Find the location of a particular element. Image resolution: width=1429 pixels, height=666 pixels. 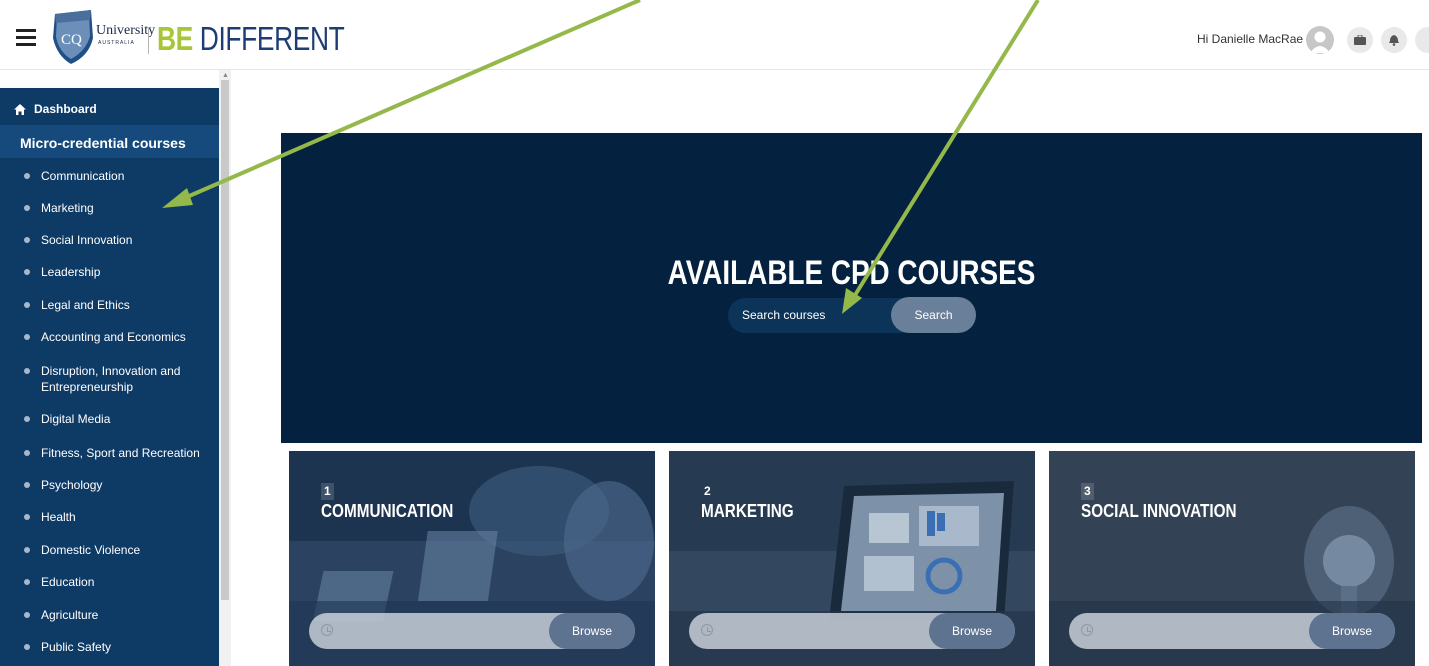

course-card-marketing: 2 MARKETING Browse is located at coordinates (852, 558).